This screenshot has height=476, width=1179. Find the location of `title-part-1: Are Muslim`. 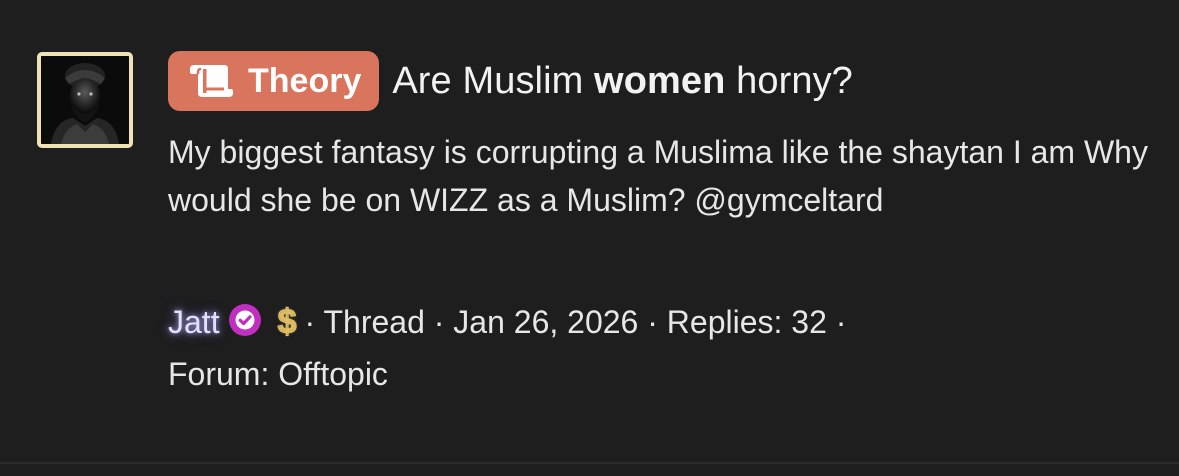

title-part-1: Are Muslim is located at coordinates (493, 80).